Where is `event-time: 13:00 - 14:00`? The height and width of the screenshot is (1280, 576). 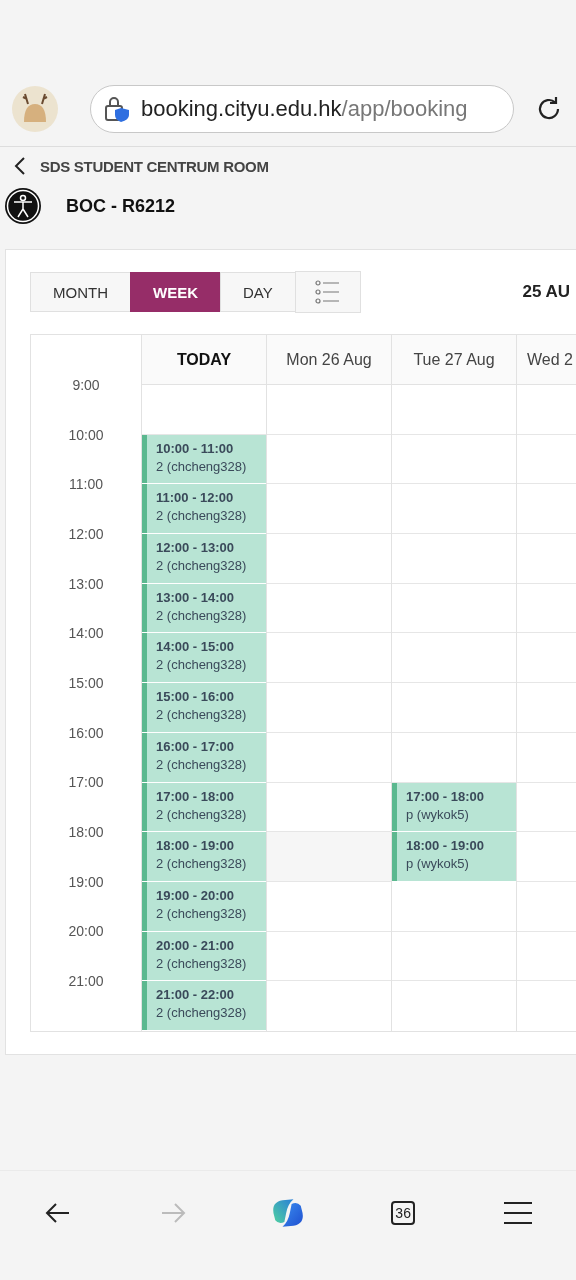 event-time: 13:00 - 14:00 is located at coordinates (196, 597).